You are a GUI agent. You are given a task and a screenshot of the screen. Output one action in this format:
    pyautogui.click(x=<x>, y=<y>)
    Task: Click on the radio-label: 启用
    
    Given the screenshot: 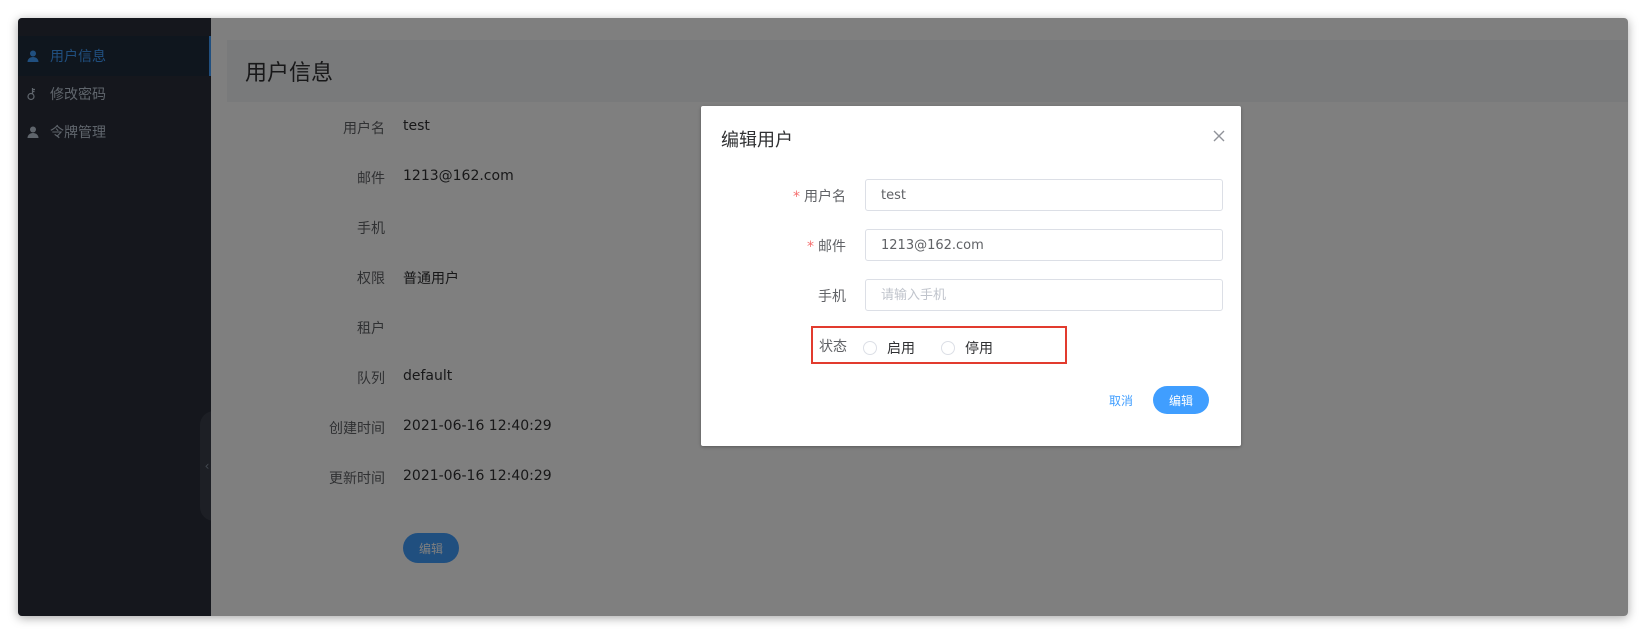 What is the action you would take?
    pyautogui.click(x=901, y=349)
    